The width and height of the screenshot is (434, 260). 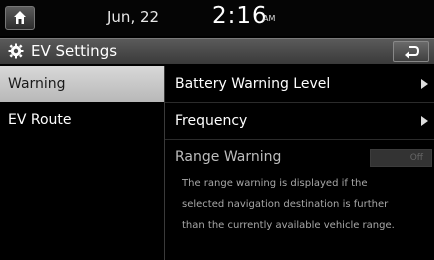 What do you see at coordinates (16, 51) in the screenshot?
I see `gear-icon` at bounding box center [16, 51].